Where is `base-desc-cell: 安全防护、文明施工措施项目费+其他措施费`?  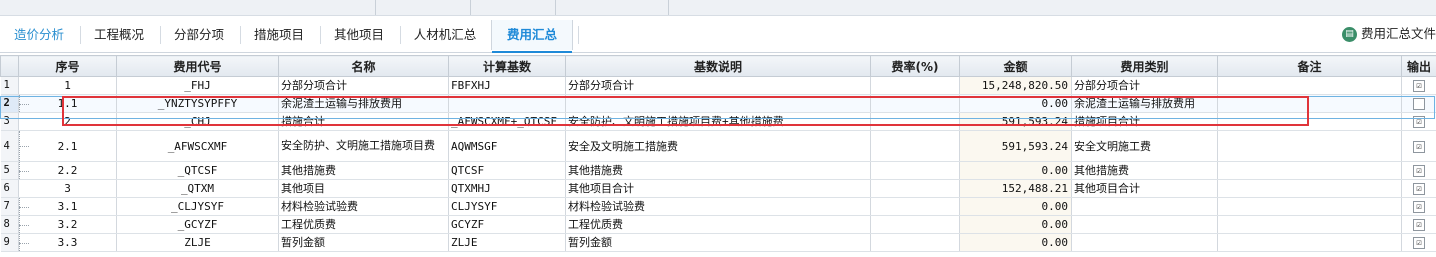 base-desc-cell: 安全防护、文明施工措施项目费+其他措施费 is located at coordinates (718, 121).